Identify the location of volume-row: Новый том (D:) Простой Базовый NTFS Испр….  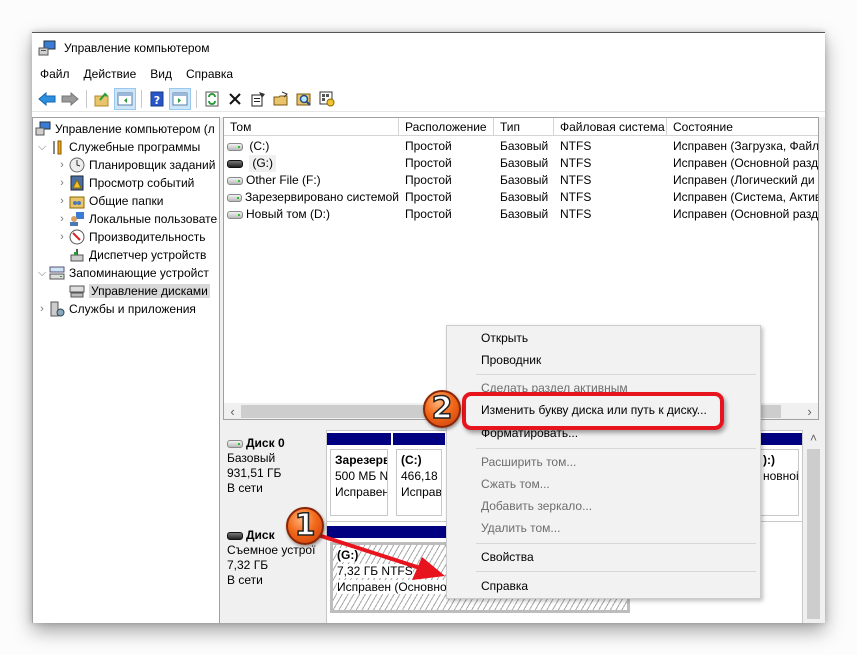
(521, 214).